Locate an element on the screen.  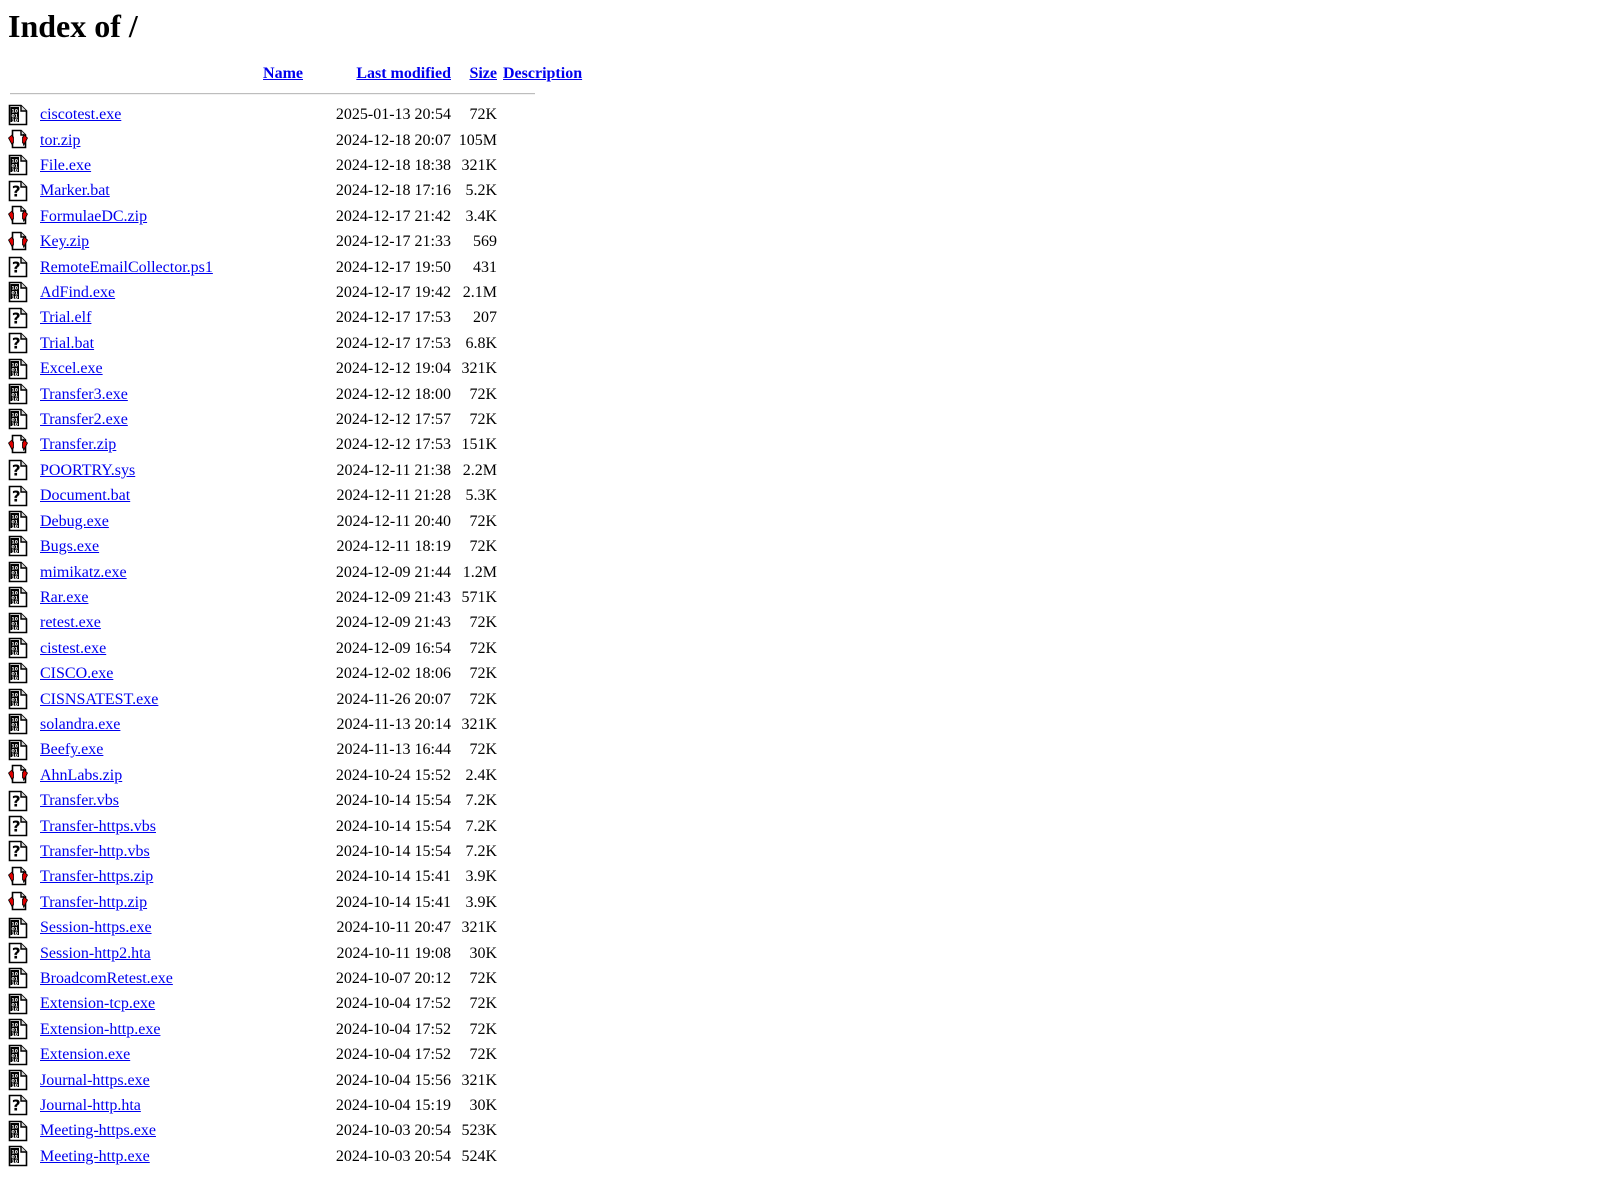
file-link: Extension.exe is located at coordinates (85, 1054).